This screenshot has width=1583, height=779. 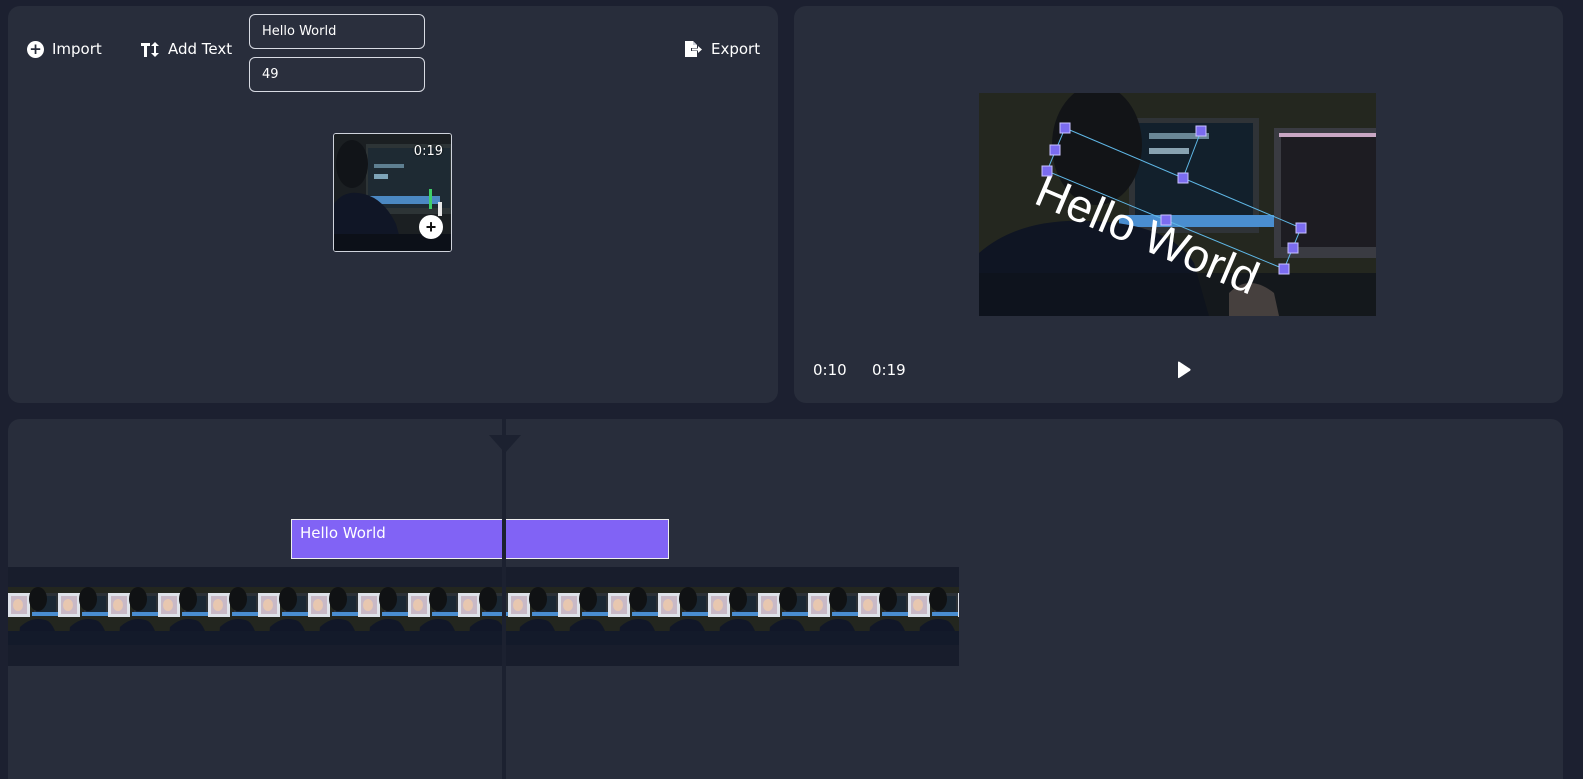 I want to click on resize-handle-top-left, so click(x=1065, y=128).